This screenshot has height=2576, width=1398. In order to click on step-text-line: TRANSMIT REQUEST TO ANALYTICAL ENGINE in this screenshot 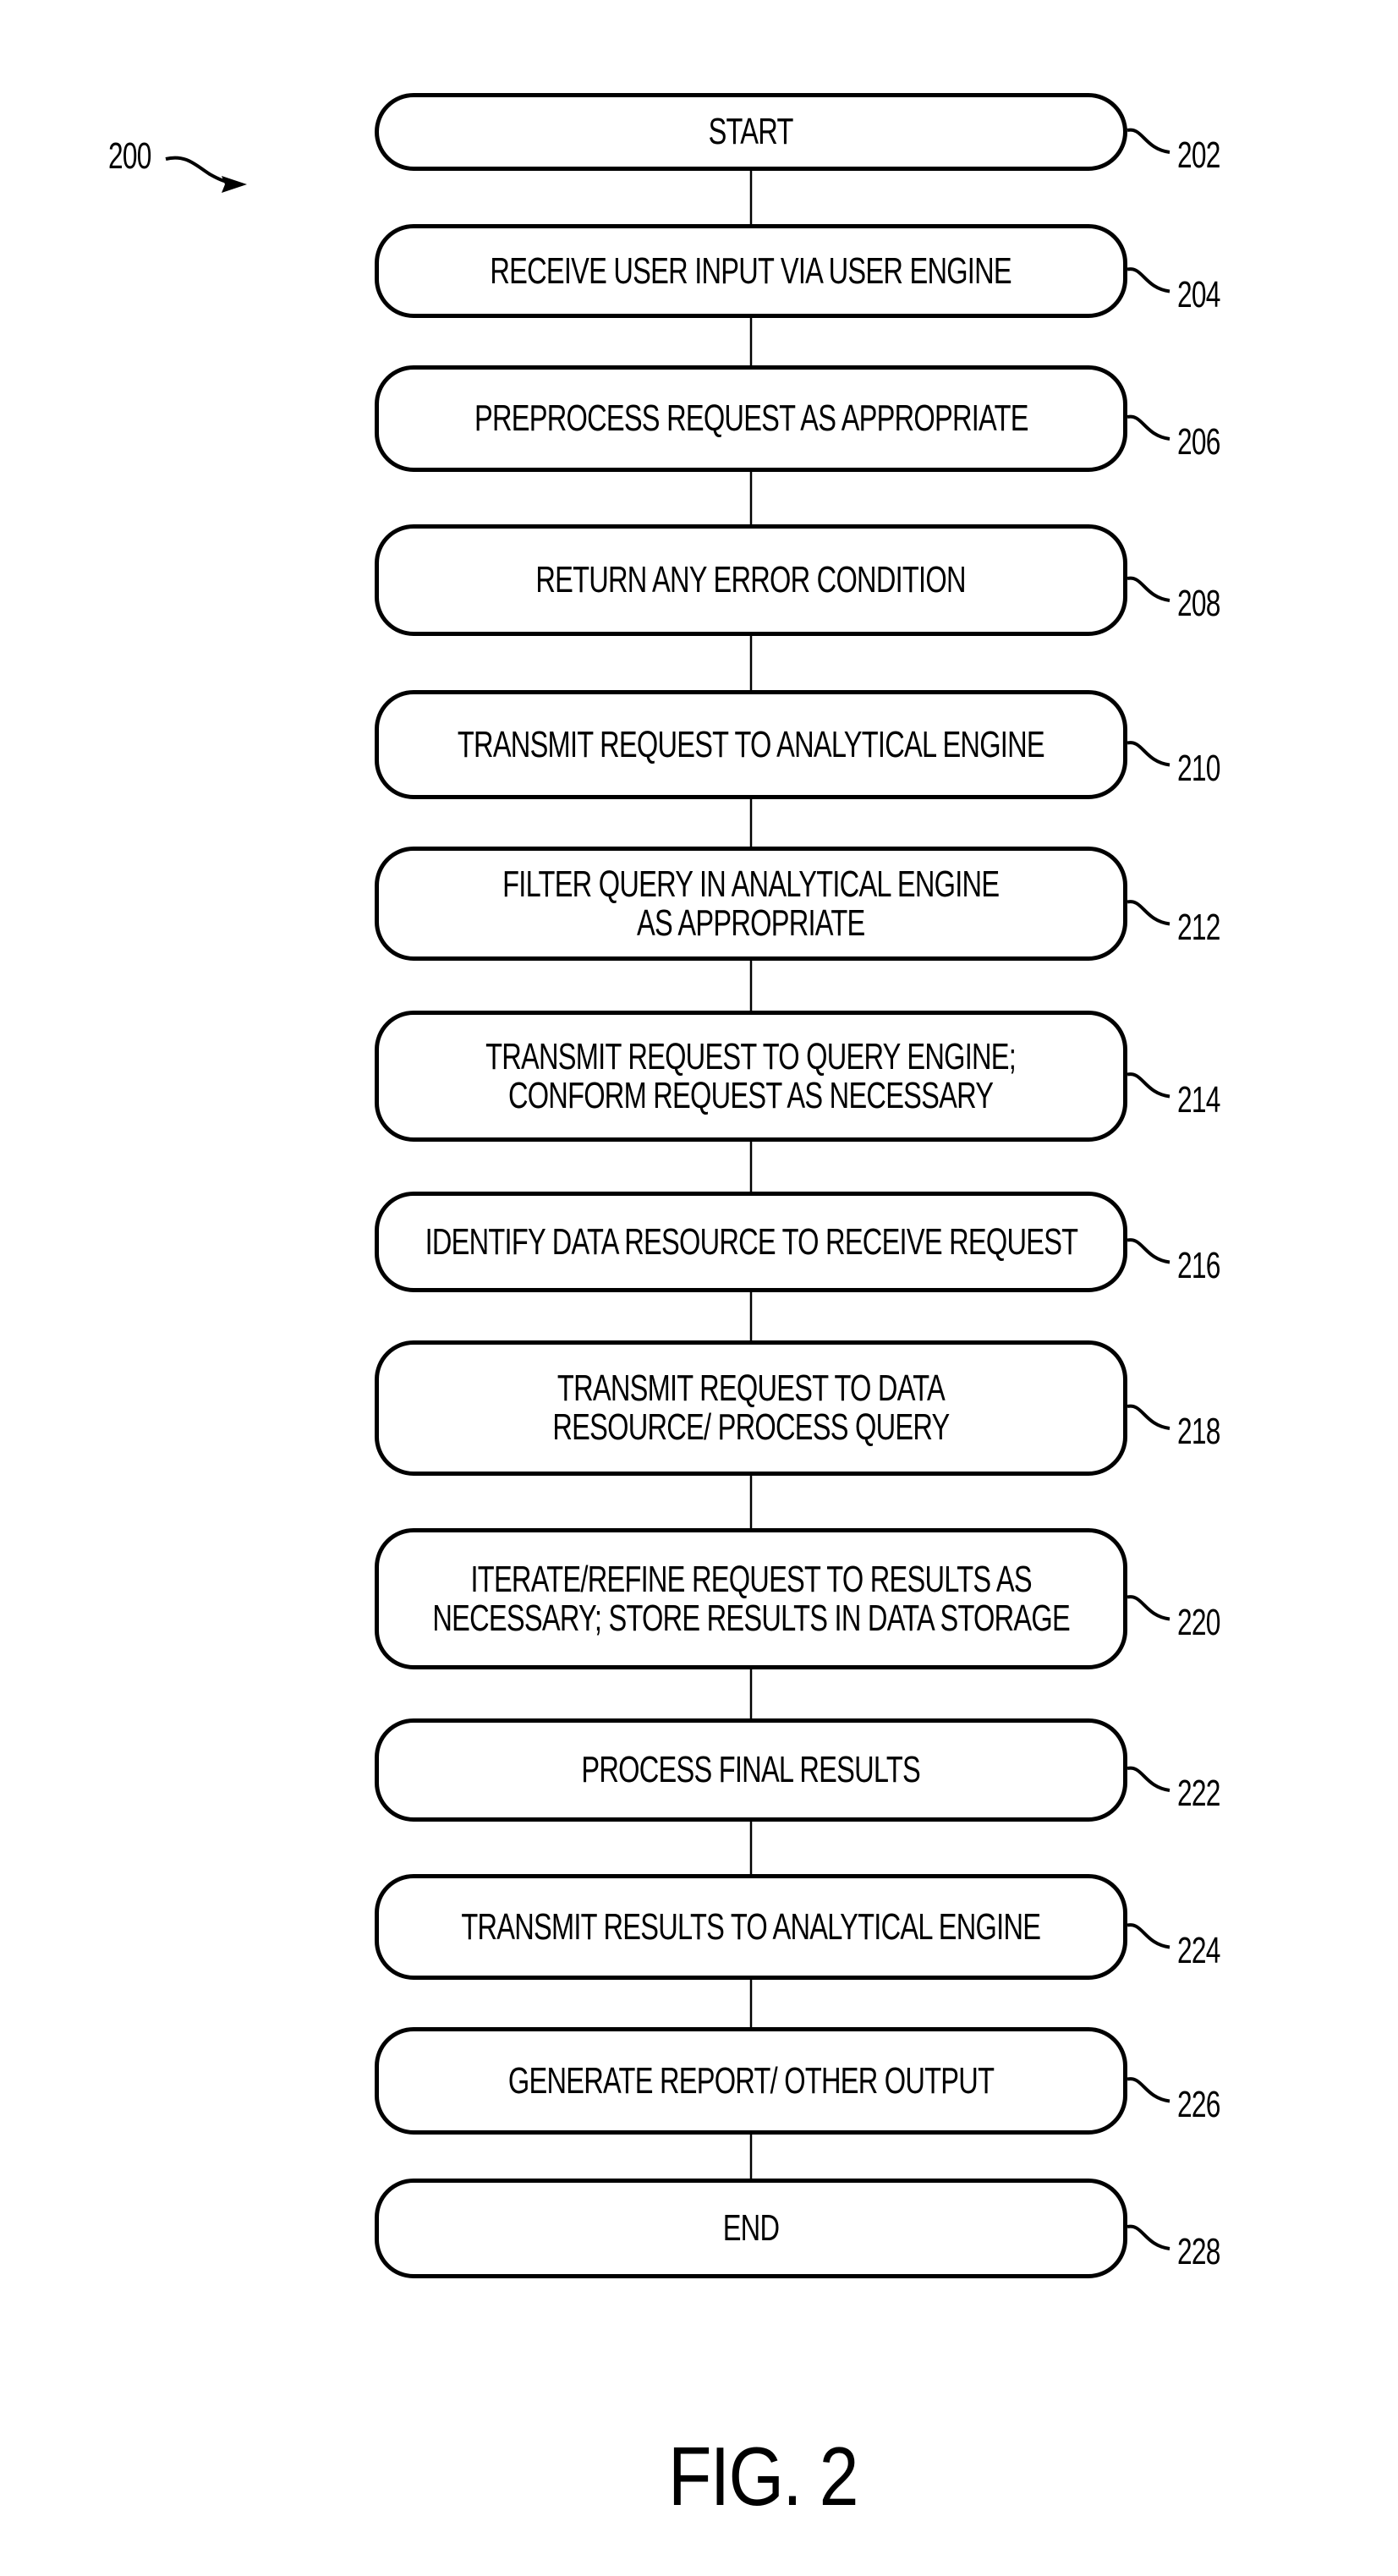, I will do `click(751, 744)`.